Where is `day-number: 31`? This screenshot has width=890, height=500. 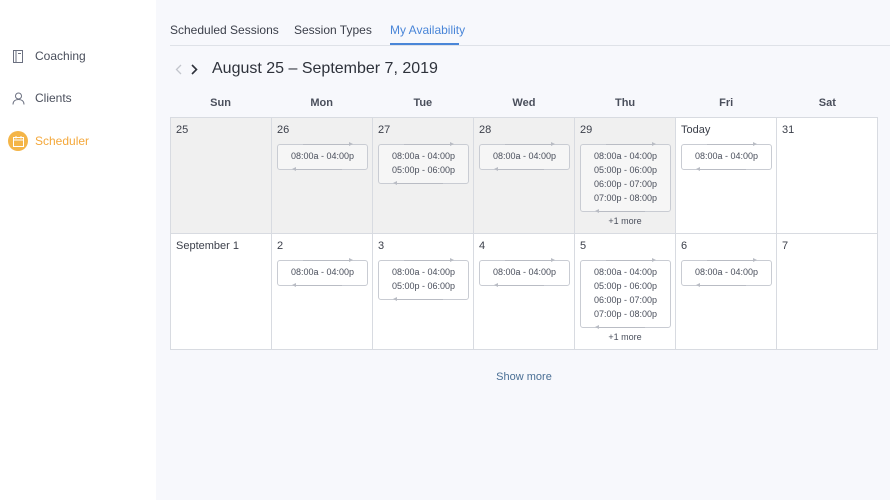 day-number: 31 is located at coordinates (788, 130).